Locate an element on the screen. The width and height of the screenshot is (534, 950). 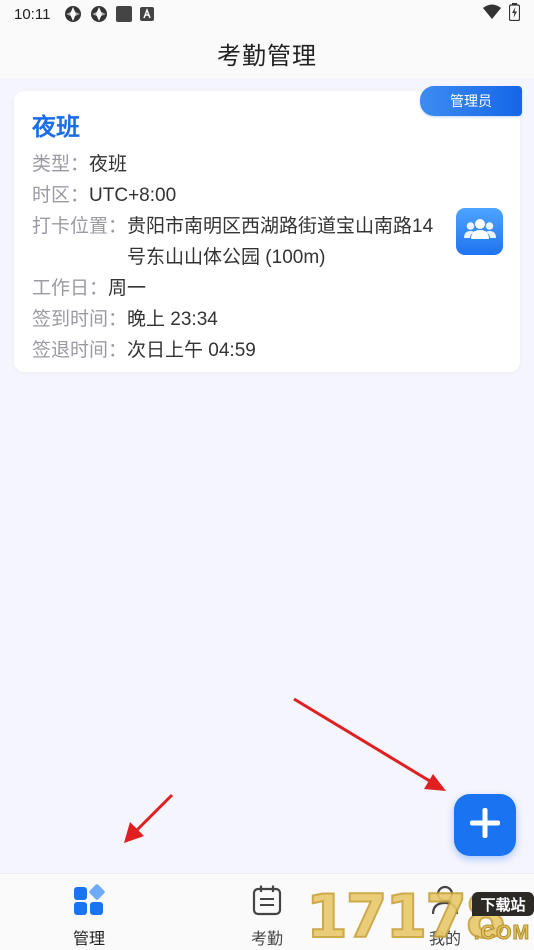
watermark-tag: 下载站 is located at coordinates (503, 904).